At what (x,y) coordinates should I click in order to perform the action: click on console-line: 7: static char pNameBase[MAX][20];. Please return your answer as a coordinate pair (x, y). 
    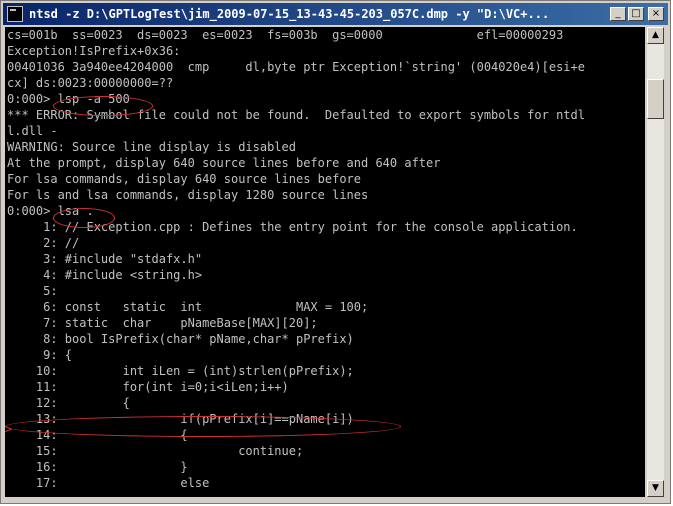
    Looking at the image, I should click on (162, 323).